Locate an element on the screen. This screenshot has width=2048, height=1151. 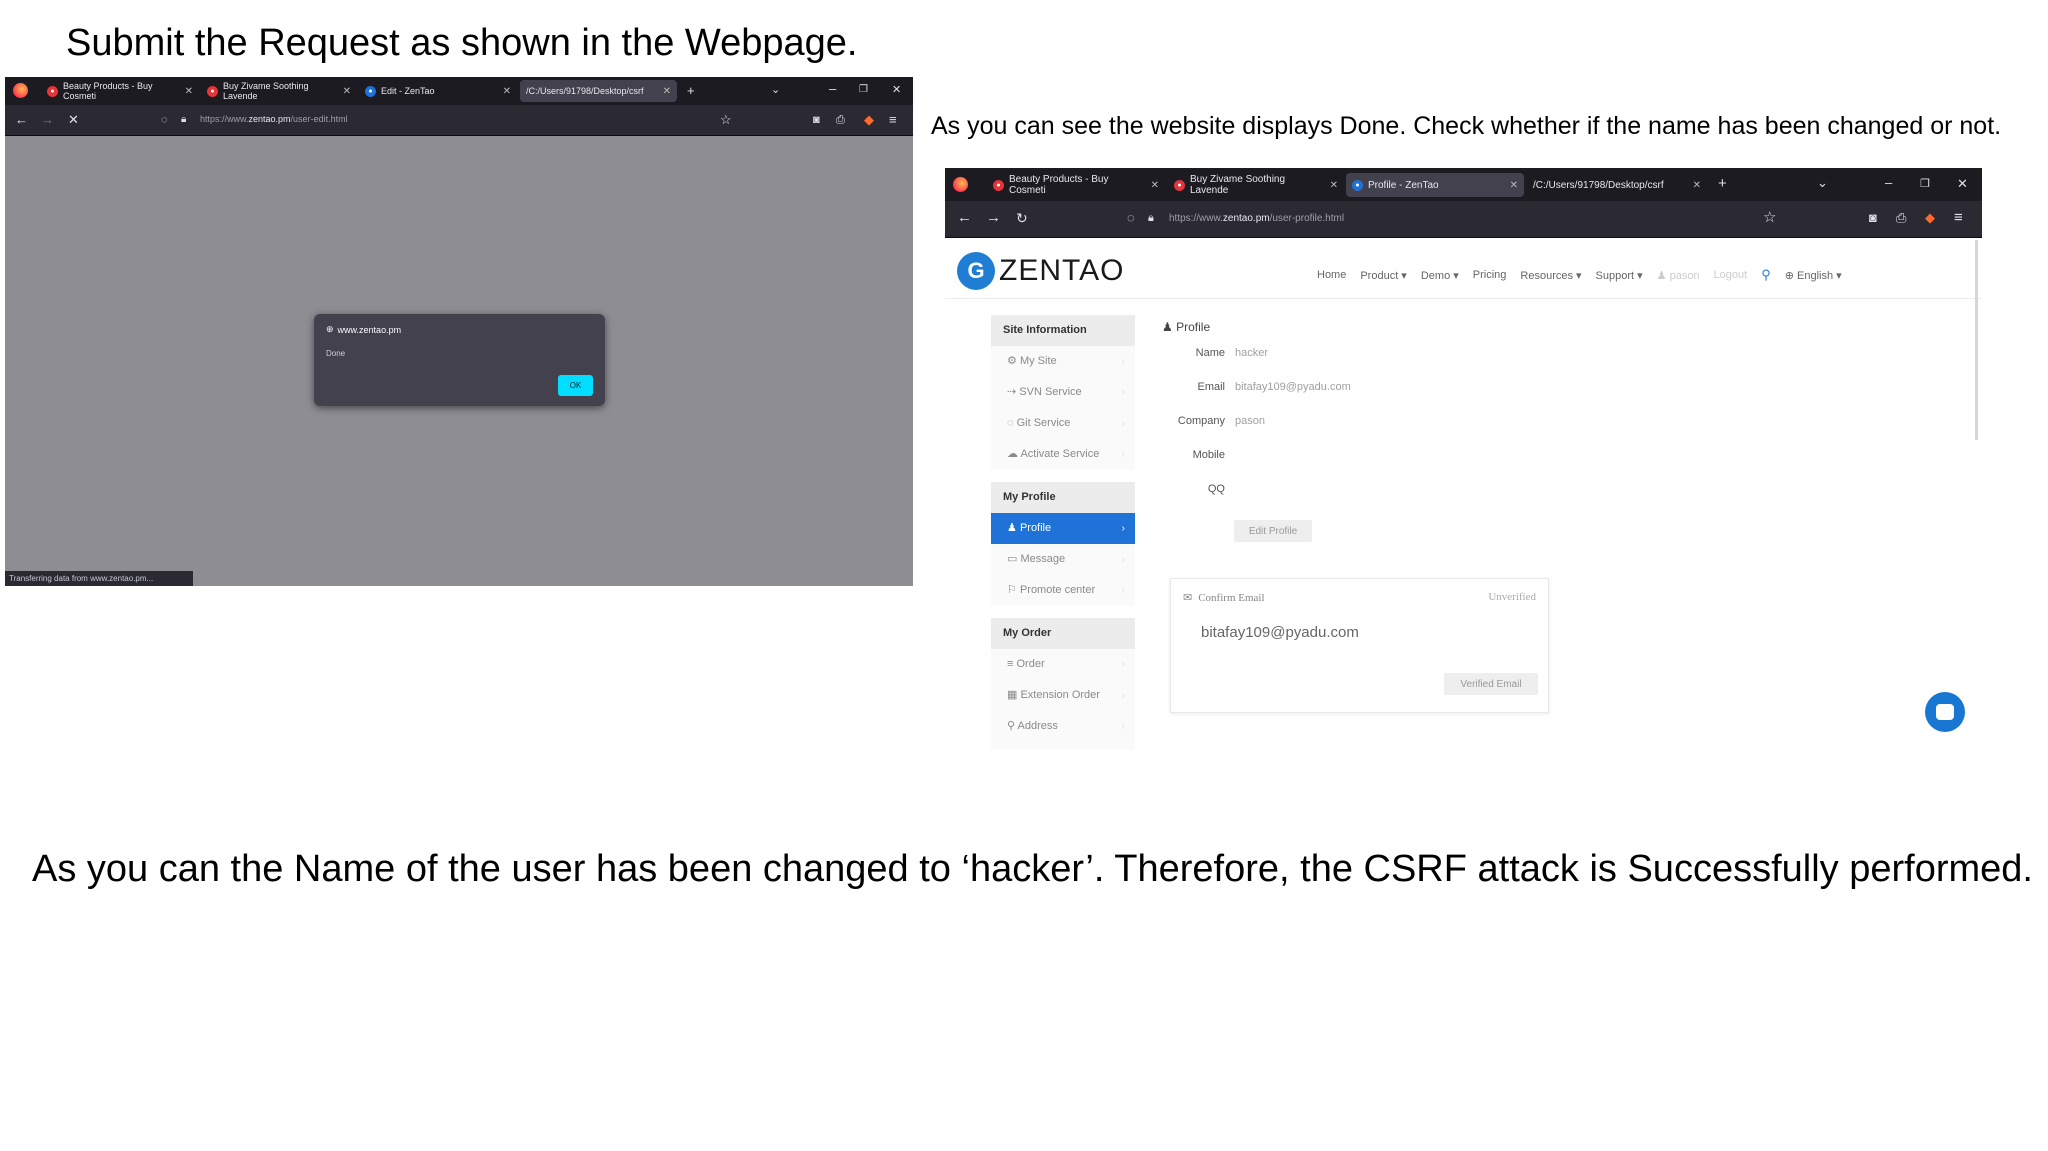
stop-icon: ✕ is located at coordinates (73, 120).